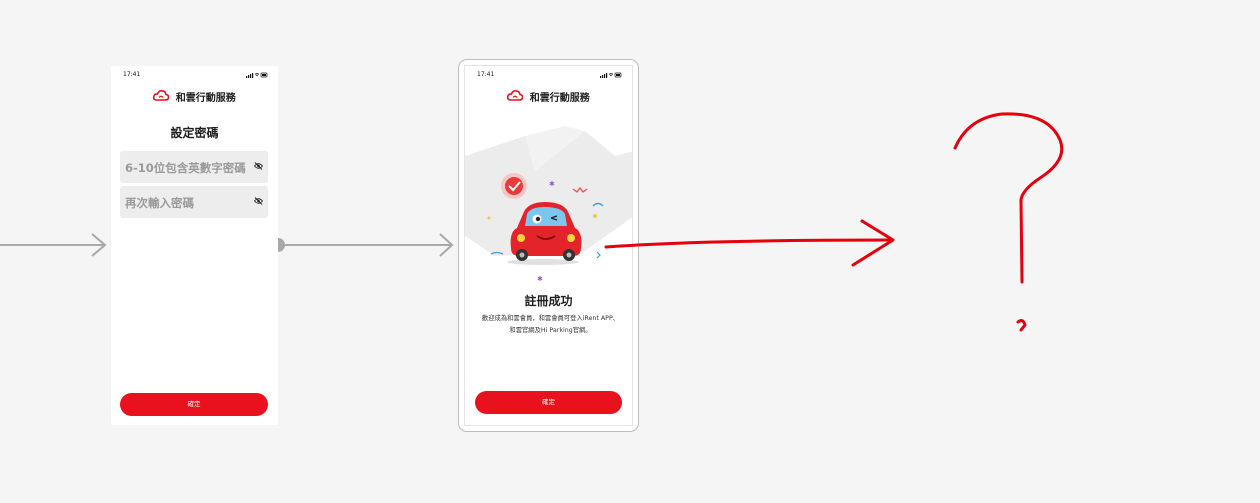 The width and height of the screenshot is (1260, 503). I want to click on question-mark-drawing, so click(1008, 222).